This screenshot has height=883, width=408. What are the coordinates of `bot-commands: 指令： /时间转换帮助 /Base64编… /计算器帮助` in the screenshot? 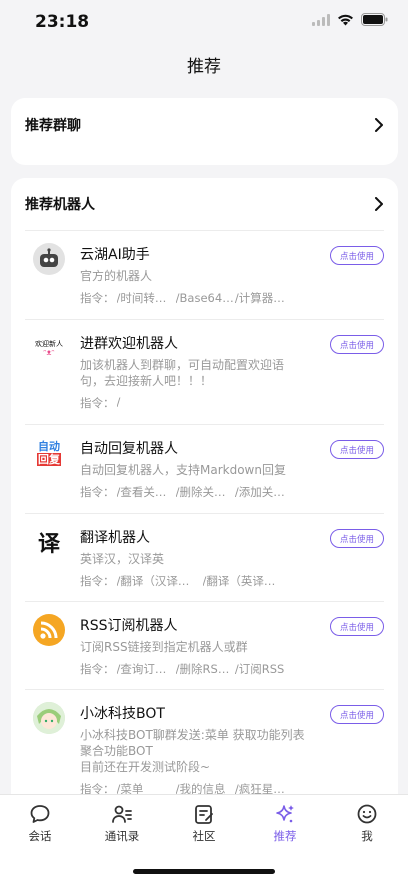 It's located at (187, 298).